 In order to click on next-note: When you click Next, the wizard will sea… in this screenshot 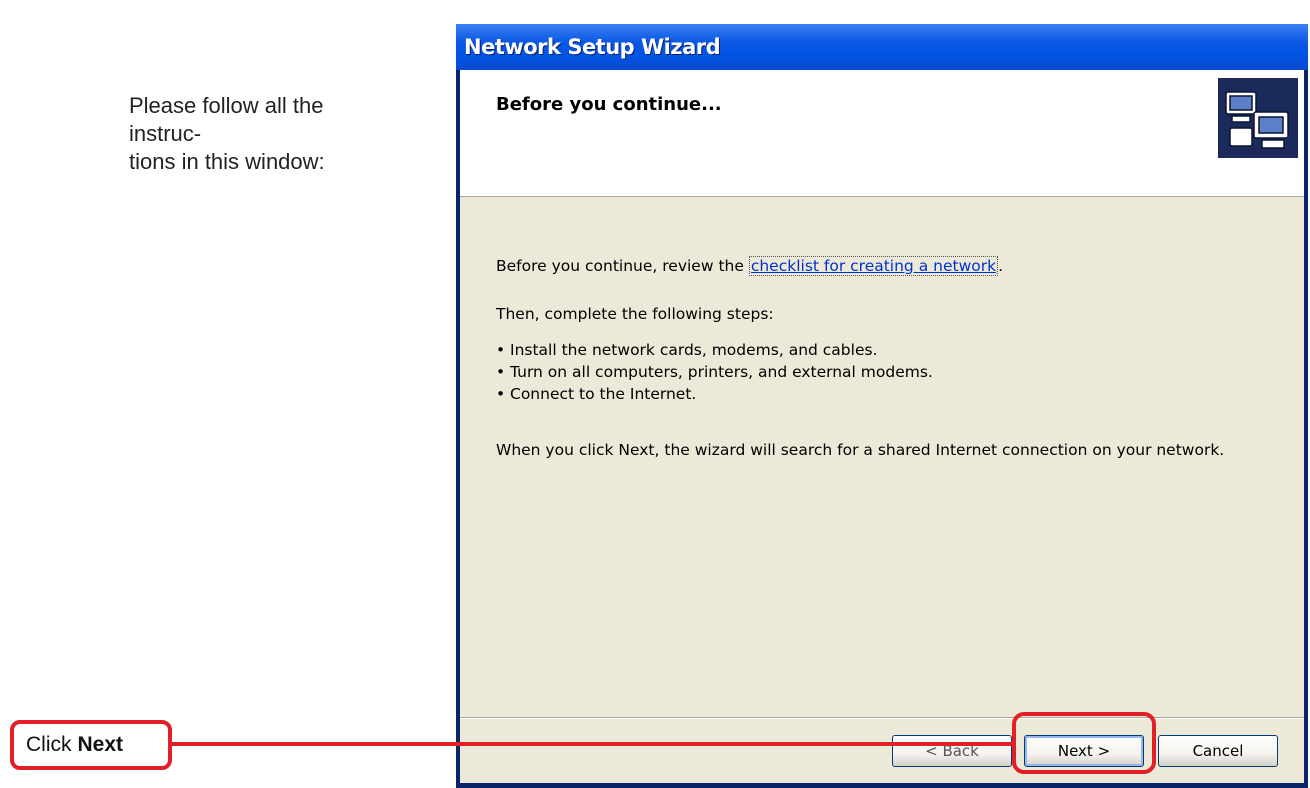, I will do `click(860, 450)`.